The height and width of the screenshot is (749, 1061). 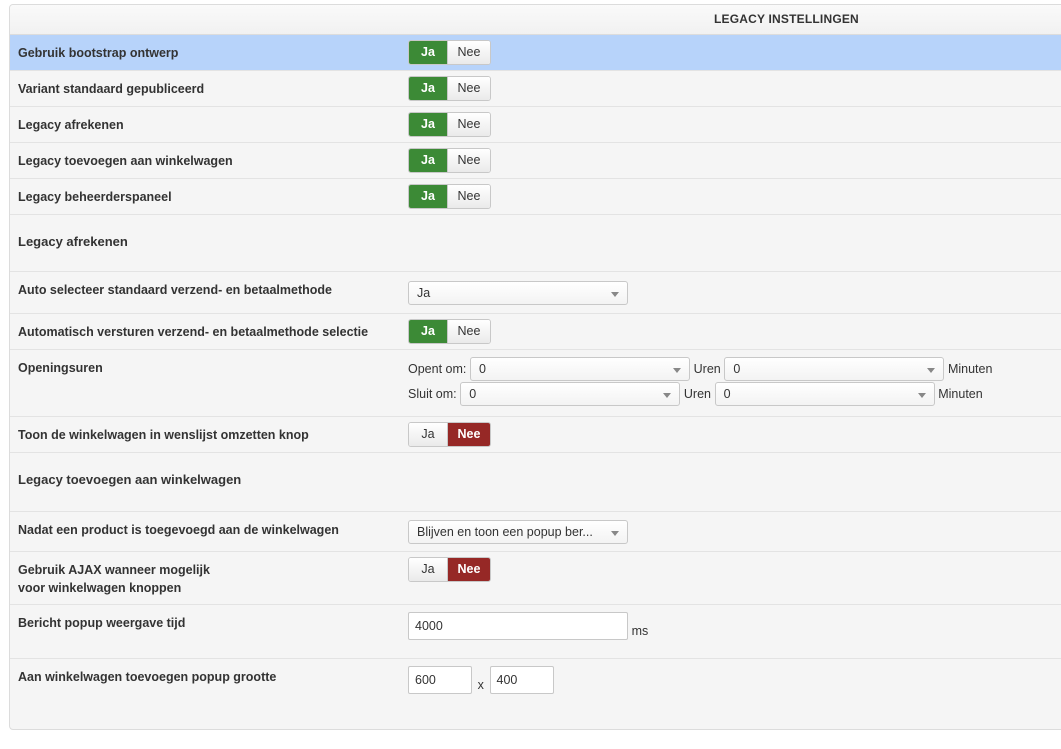 I want to click on add-to-cart-toggle: Ja Nee, so click(x=449, y=160).